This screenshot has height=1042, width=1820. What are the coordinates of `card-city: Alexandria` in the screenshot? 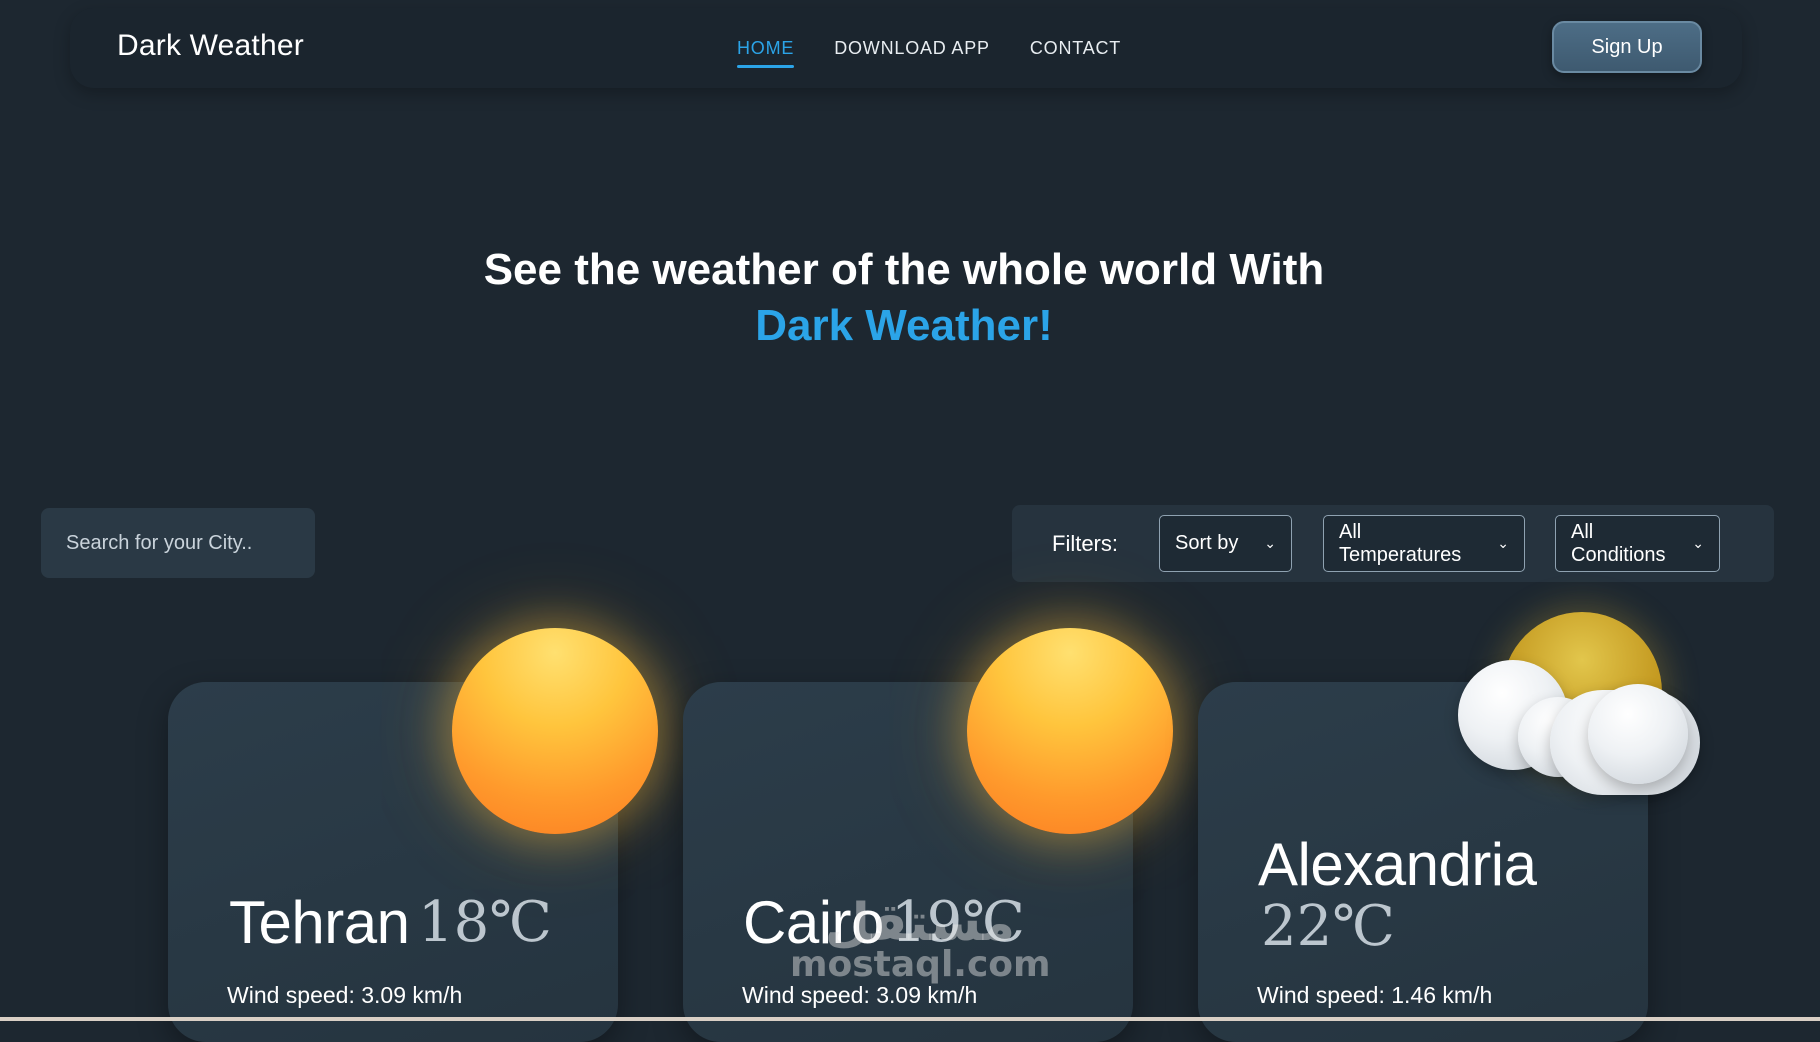 It's located at (1397, 864).